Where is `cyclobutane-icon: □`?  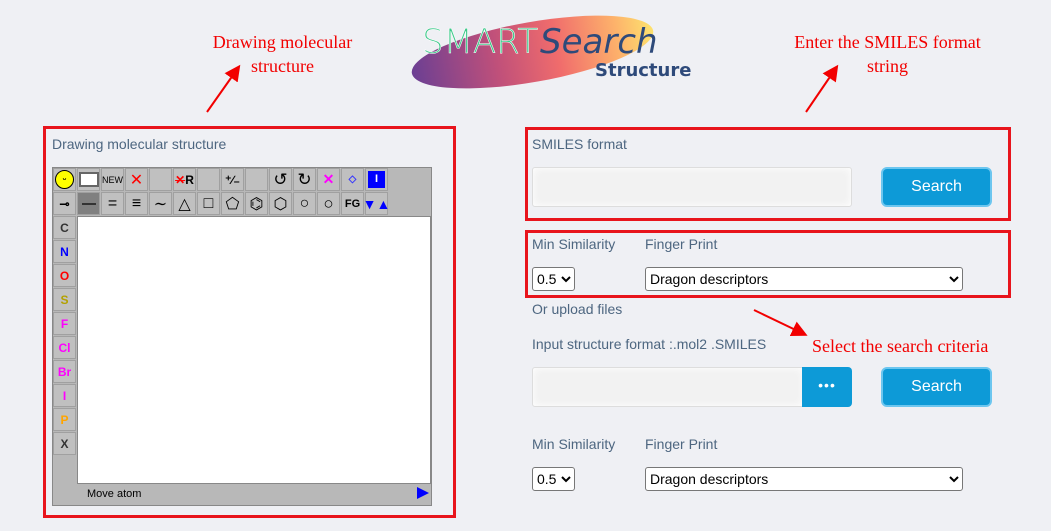
cyclobutane-icon: □ is located at coordinates (208, 203).